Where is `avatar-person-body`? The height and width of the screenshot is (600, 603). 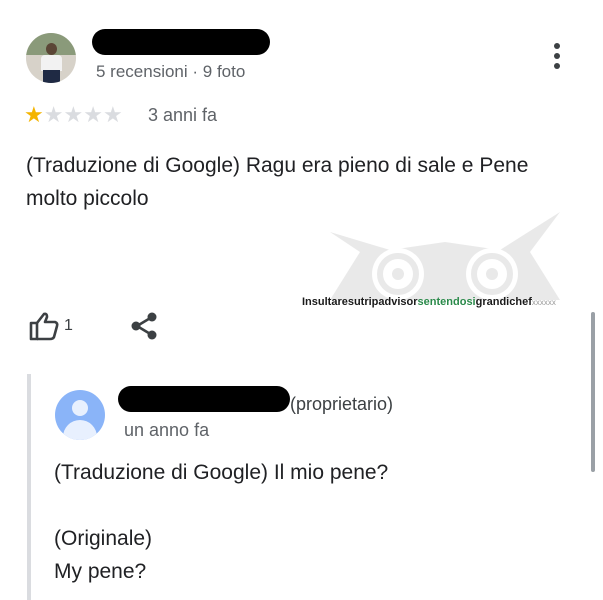
avatar-person-body is located at coordinates (51, 63).